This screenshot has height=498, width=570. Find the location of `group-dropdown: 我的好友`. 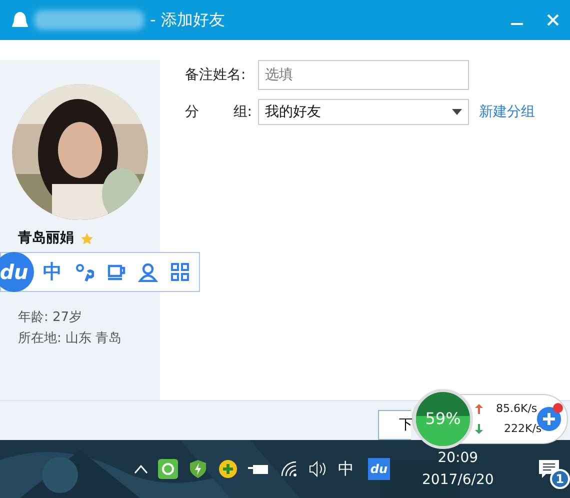

group-dropdown: 我的好友 is located at coordinates (363, 112).